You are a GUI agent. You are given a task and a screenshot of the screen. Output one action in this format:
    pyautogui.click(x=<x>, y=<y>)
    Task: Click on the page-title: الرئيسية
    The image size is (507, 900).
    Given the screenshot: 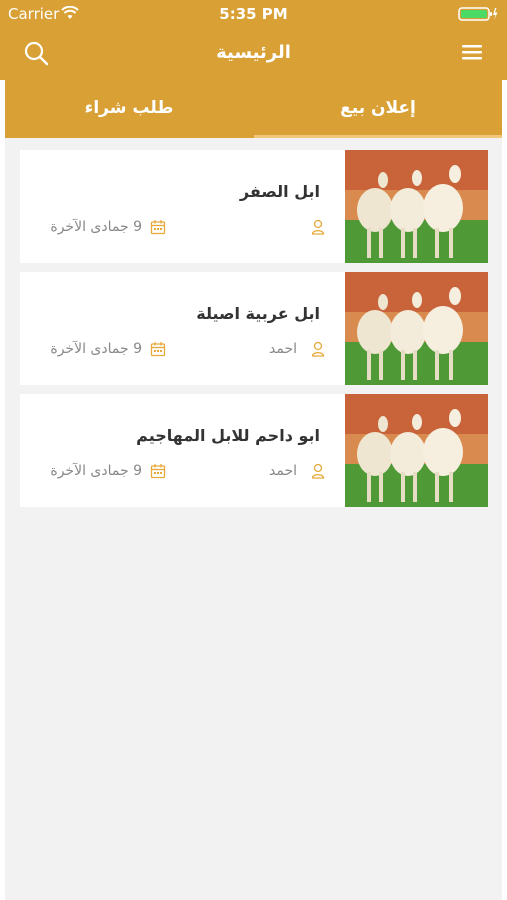 What is the action you would take?
    pyautogui.click(x=253, y=52)
    